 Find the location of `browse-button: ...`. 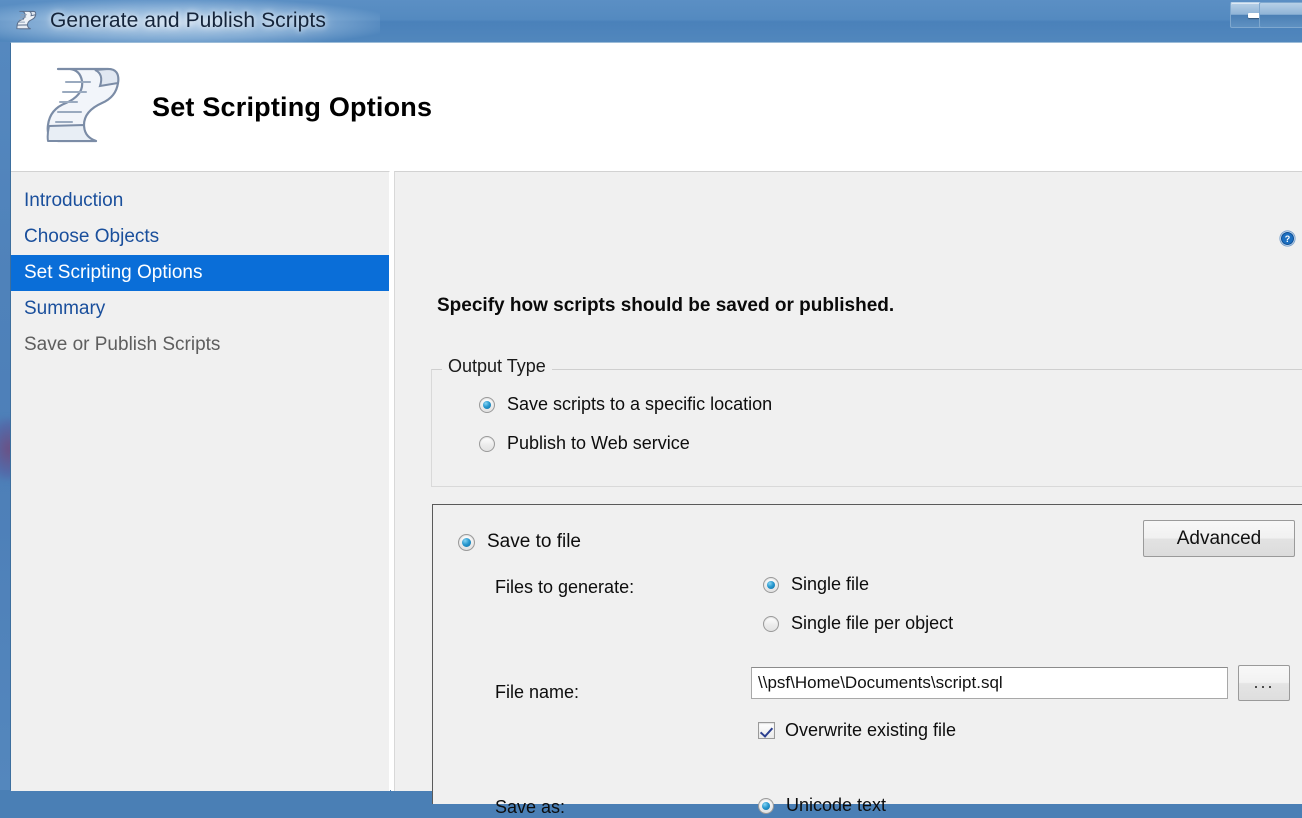

browse-button: ... is located at coordinates (1264, 683).